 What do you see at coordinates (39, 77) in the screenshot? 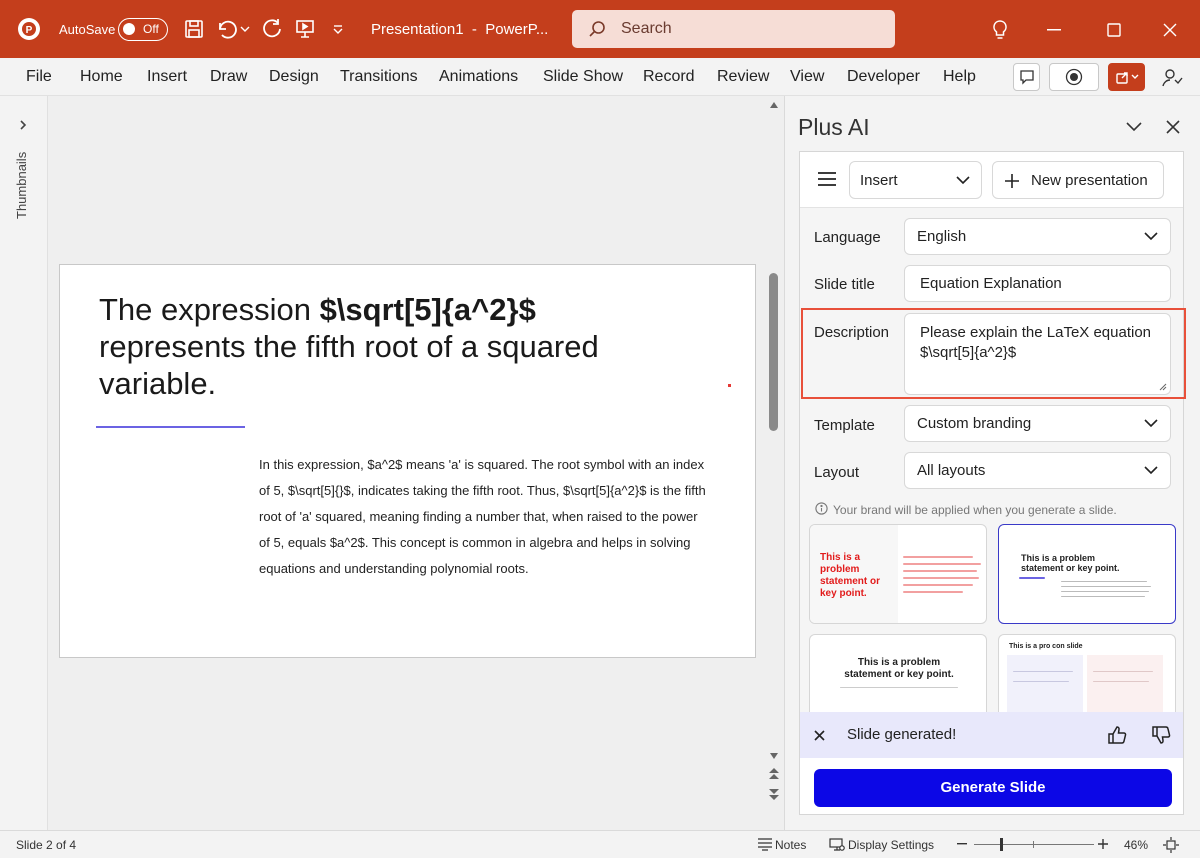
I see `menu-file: File` at bounding box center [39, 77].